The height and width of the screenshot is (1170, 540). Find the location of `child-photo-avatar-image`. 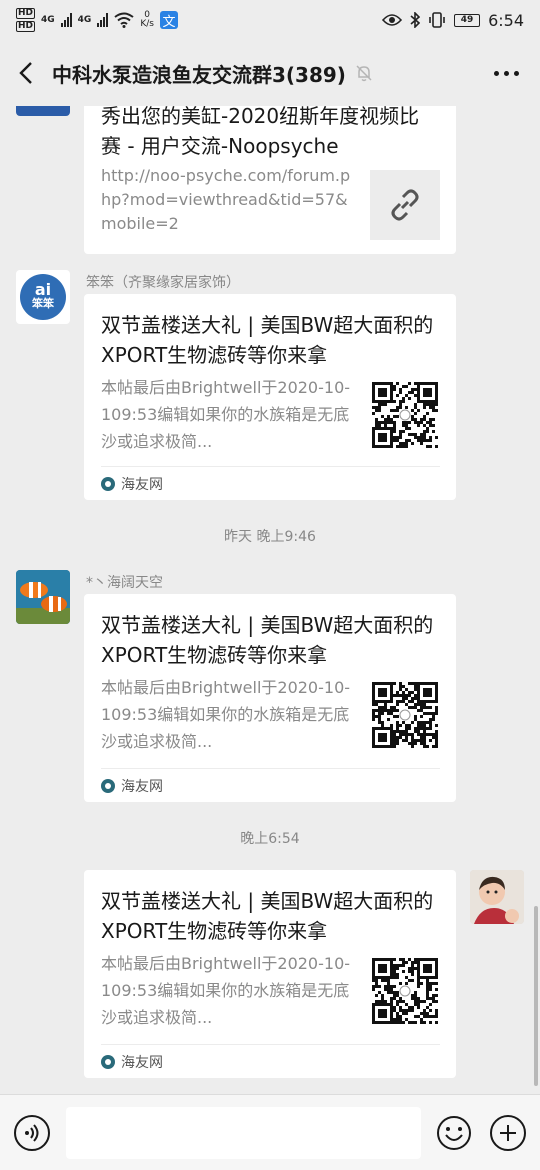

child-photo-avatar-image is located at coordinates (497, 897).